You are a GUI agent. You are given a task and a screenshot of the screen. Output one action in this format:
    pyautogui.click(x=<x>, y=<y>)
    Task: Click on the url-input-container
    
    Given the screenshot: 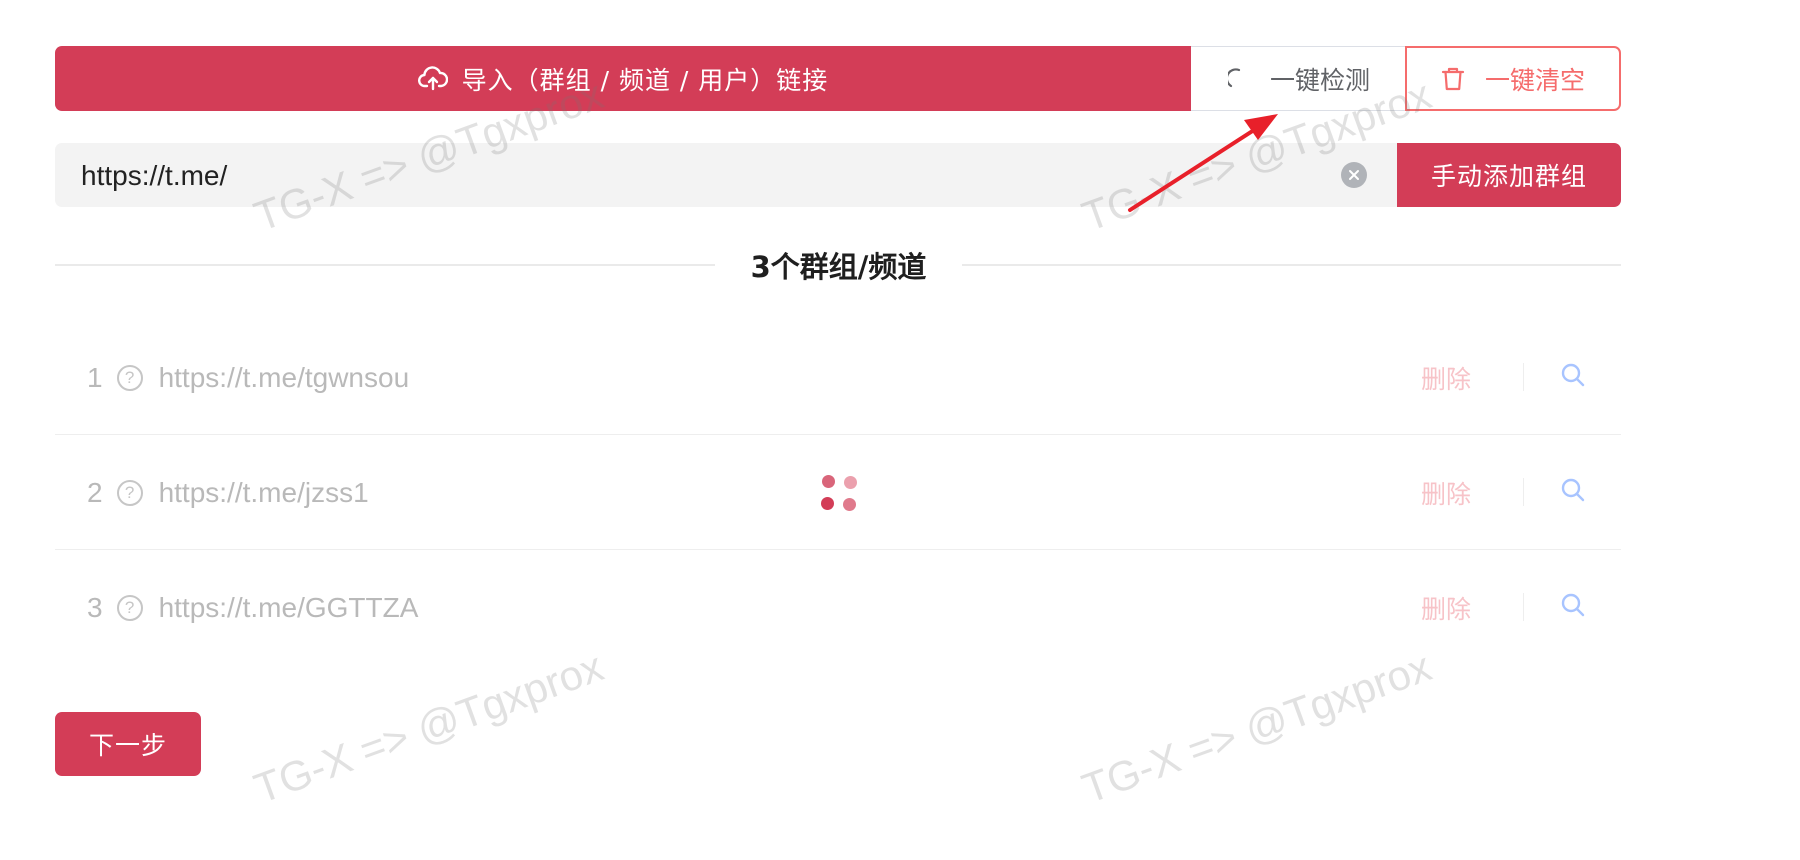 What is the action you would take?
    pyautogui.click(x=726, y=176)
    